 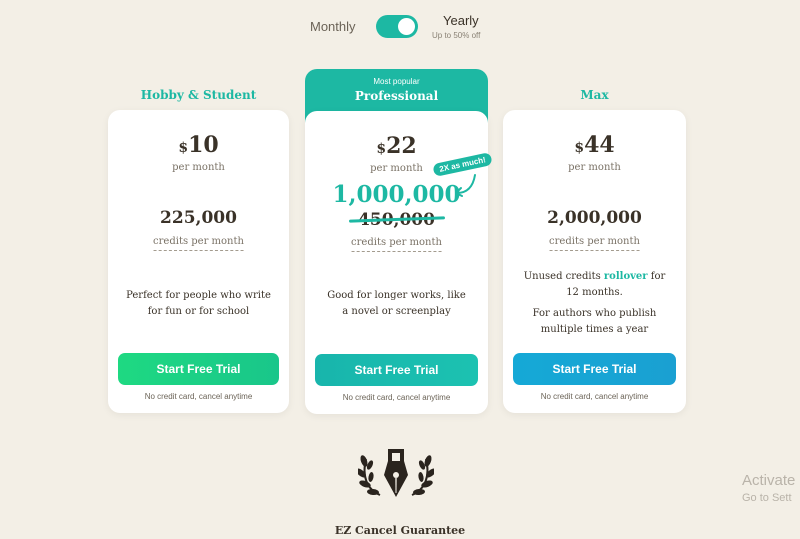 I want to click on billing-period-toggle, so click(x=397, y=26).